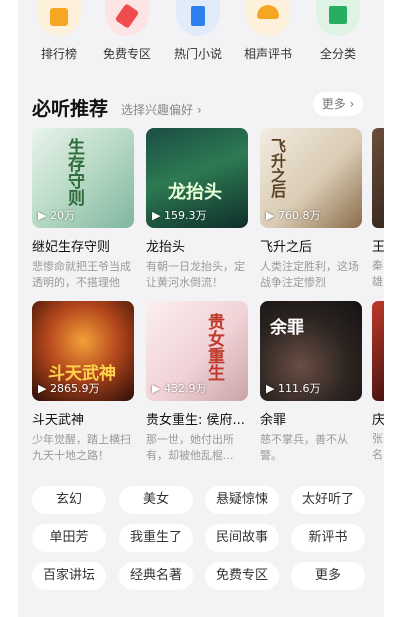  What do you see at coordinates (214, 347) in the screenshot?
I see `cover-title-art: 贵女重生` at bounding box center [214, 347].